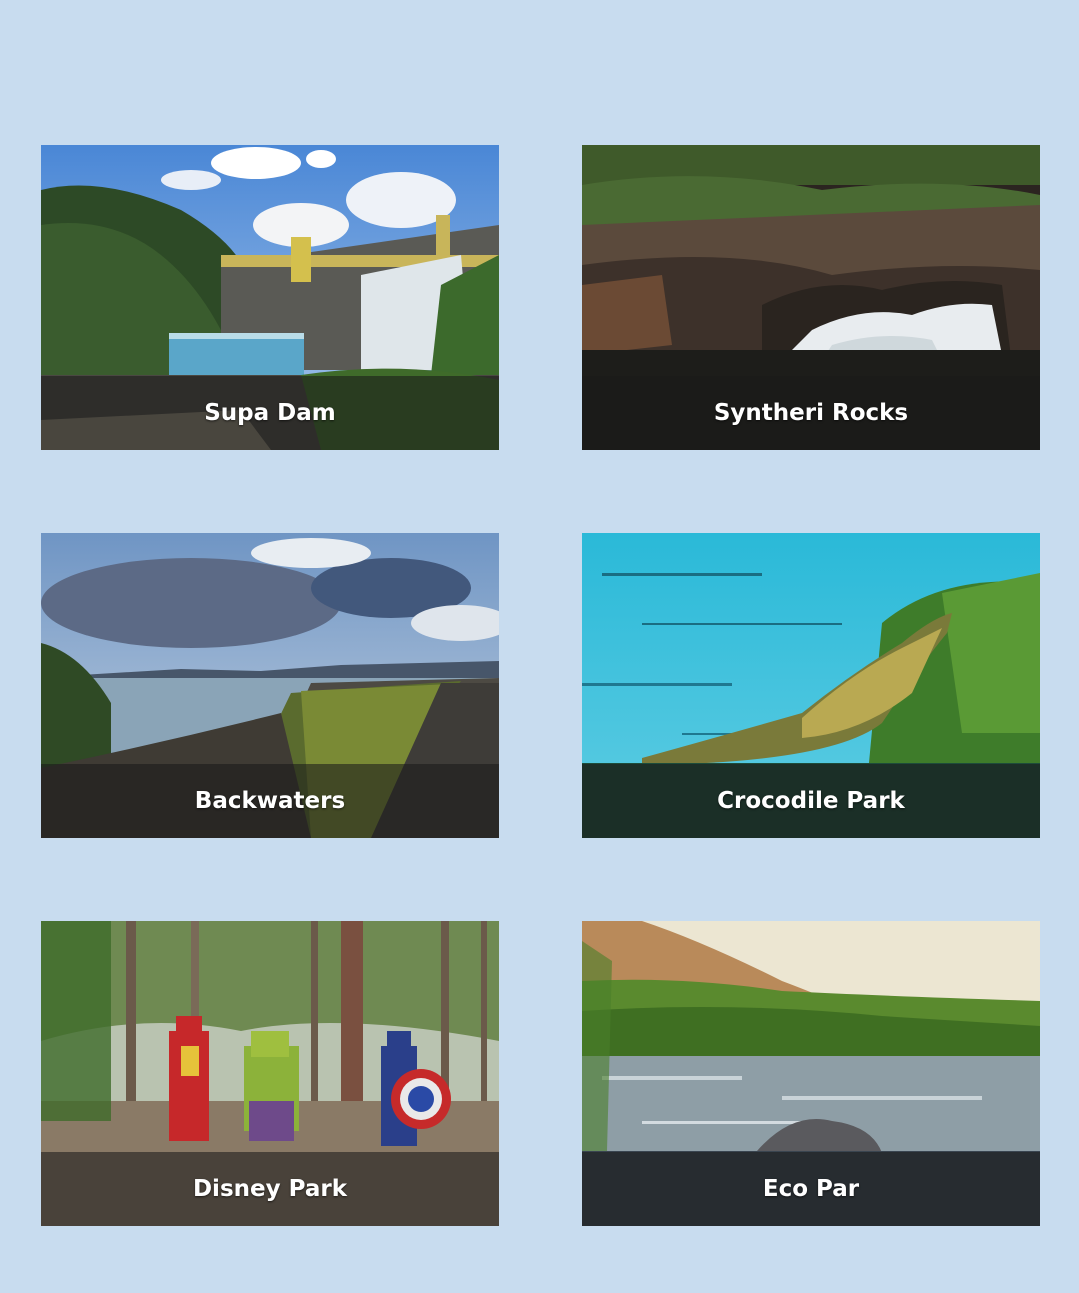  I want to click on place-caption: Backwaters, so click(270, 801).